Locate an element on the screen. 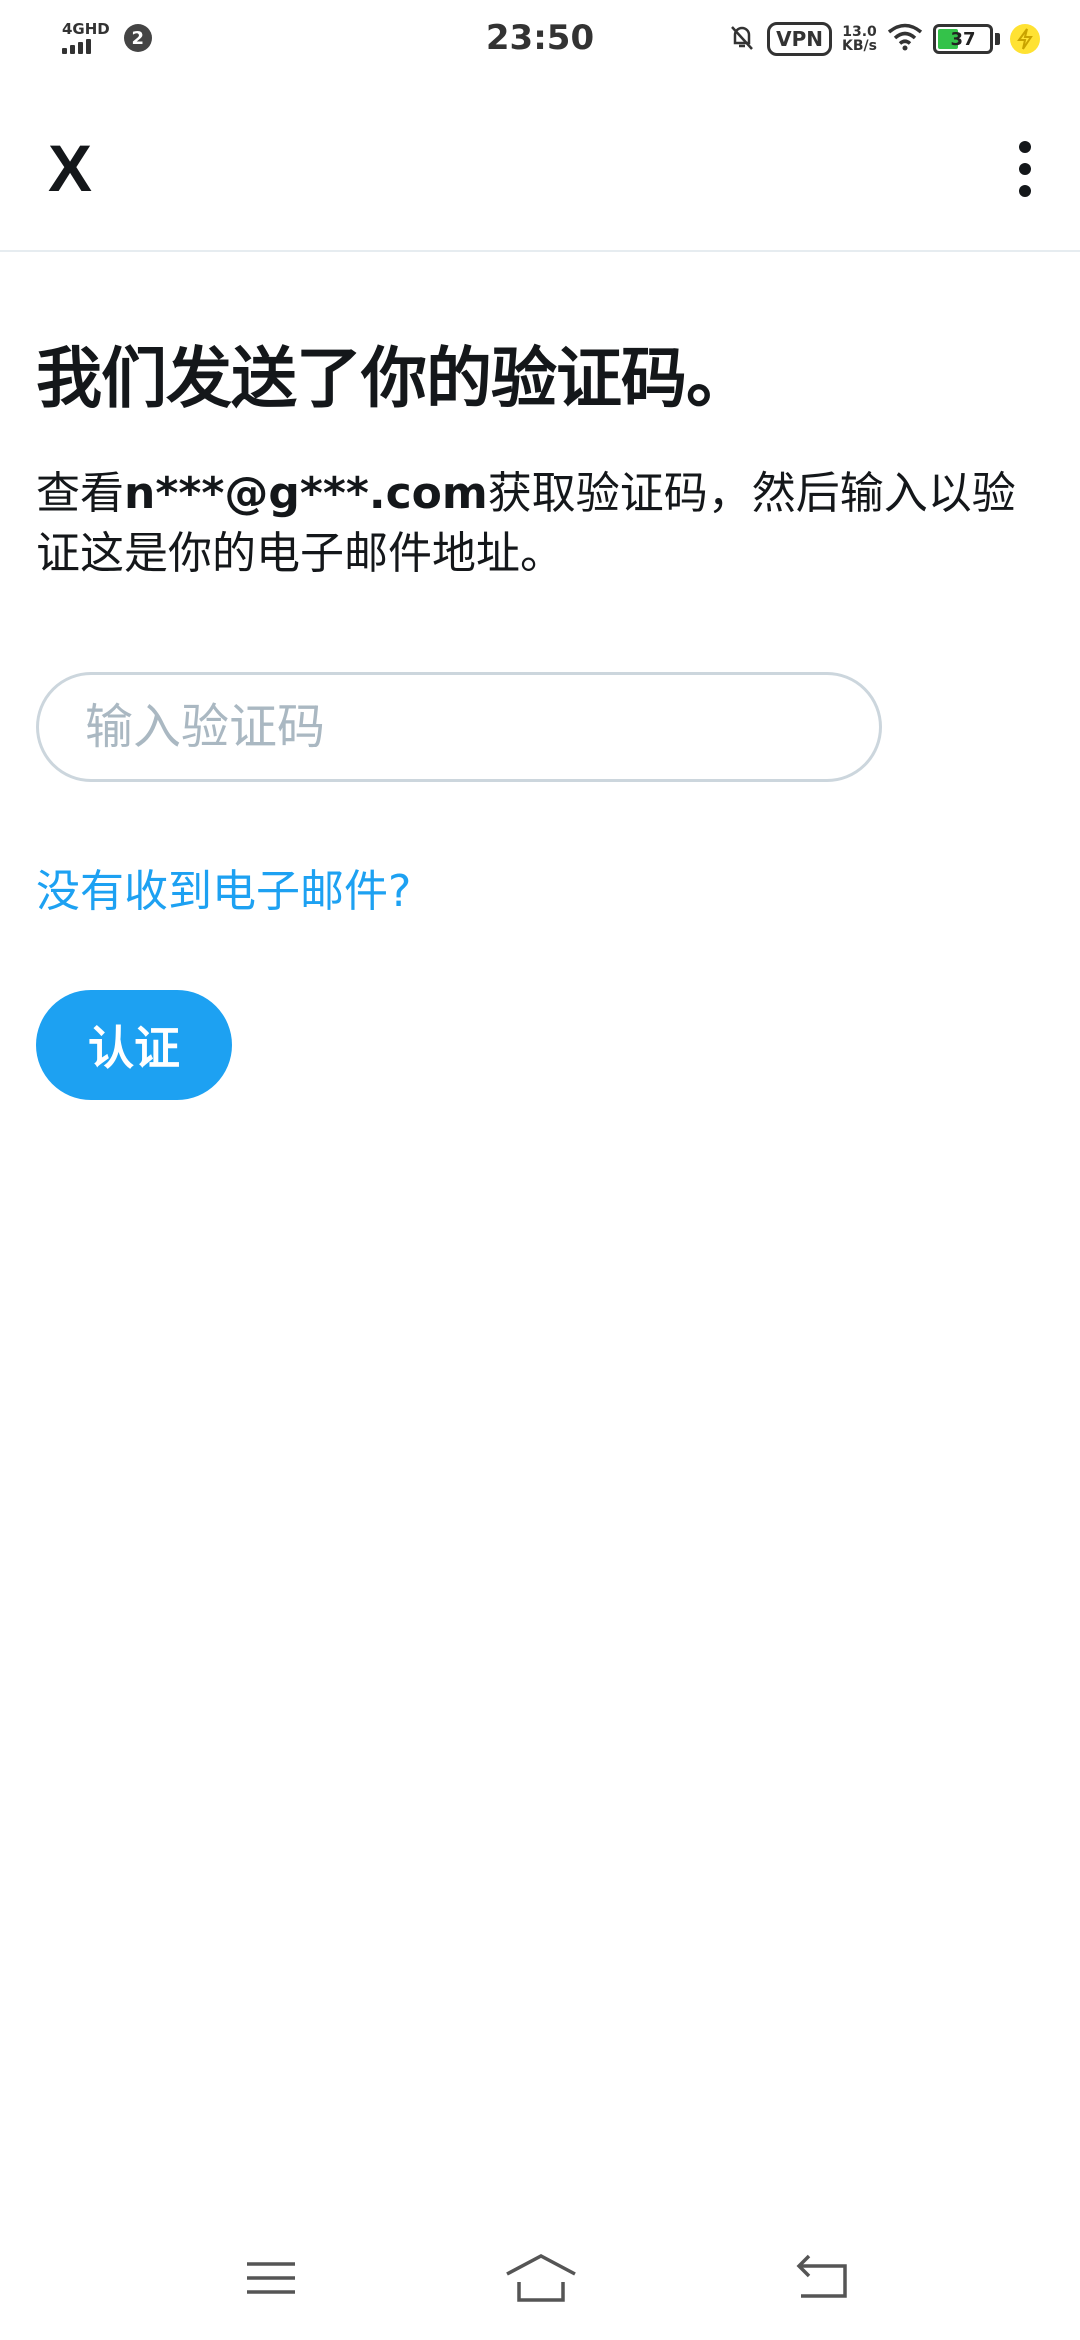 The height and width of the screenshot is (2340, 1080). home-icon is located at coordinates (541, 2278).